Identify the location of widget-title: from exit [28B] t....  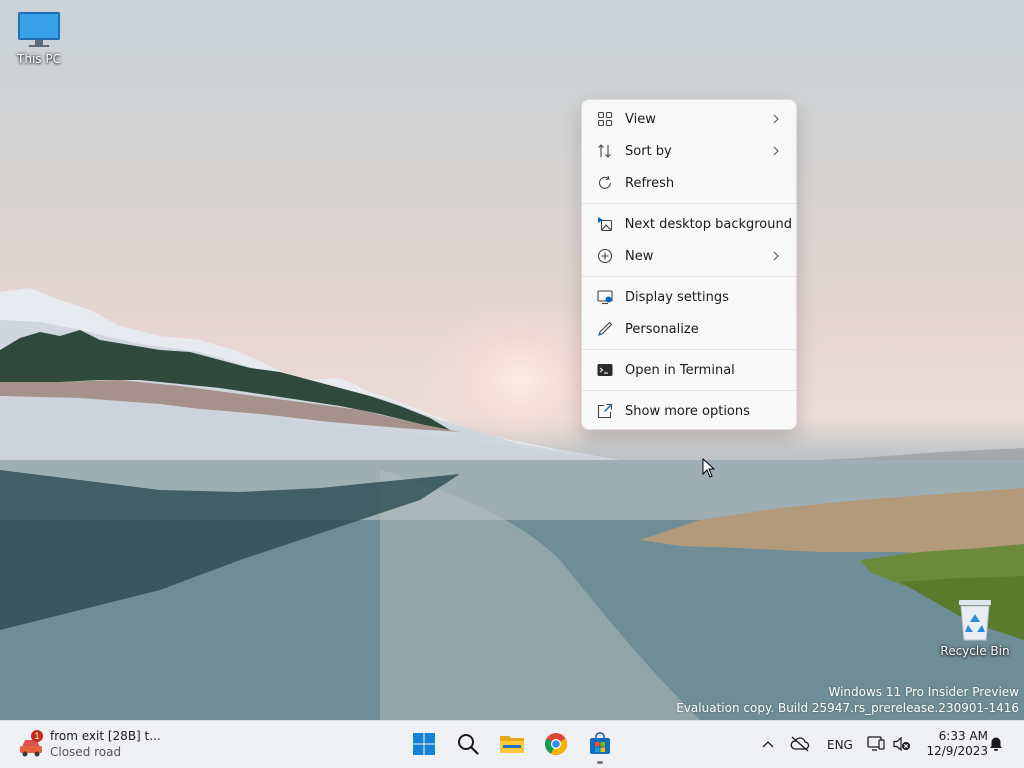
(105, 736).